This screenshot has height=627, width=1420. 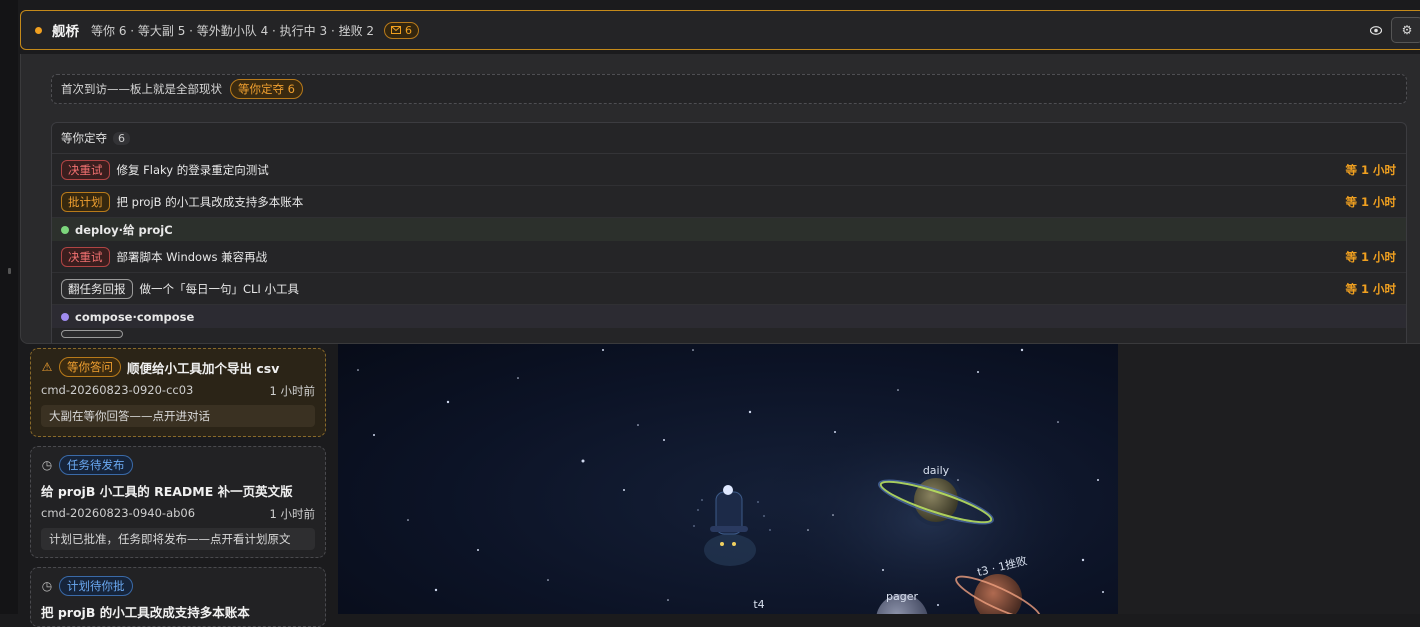 What do you see at coordinates (97, 288) in the screenshot?
I see `action-tag: 翻任务回报` at bounding box center [97, 288].